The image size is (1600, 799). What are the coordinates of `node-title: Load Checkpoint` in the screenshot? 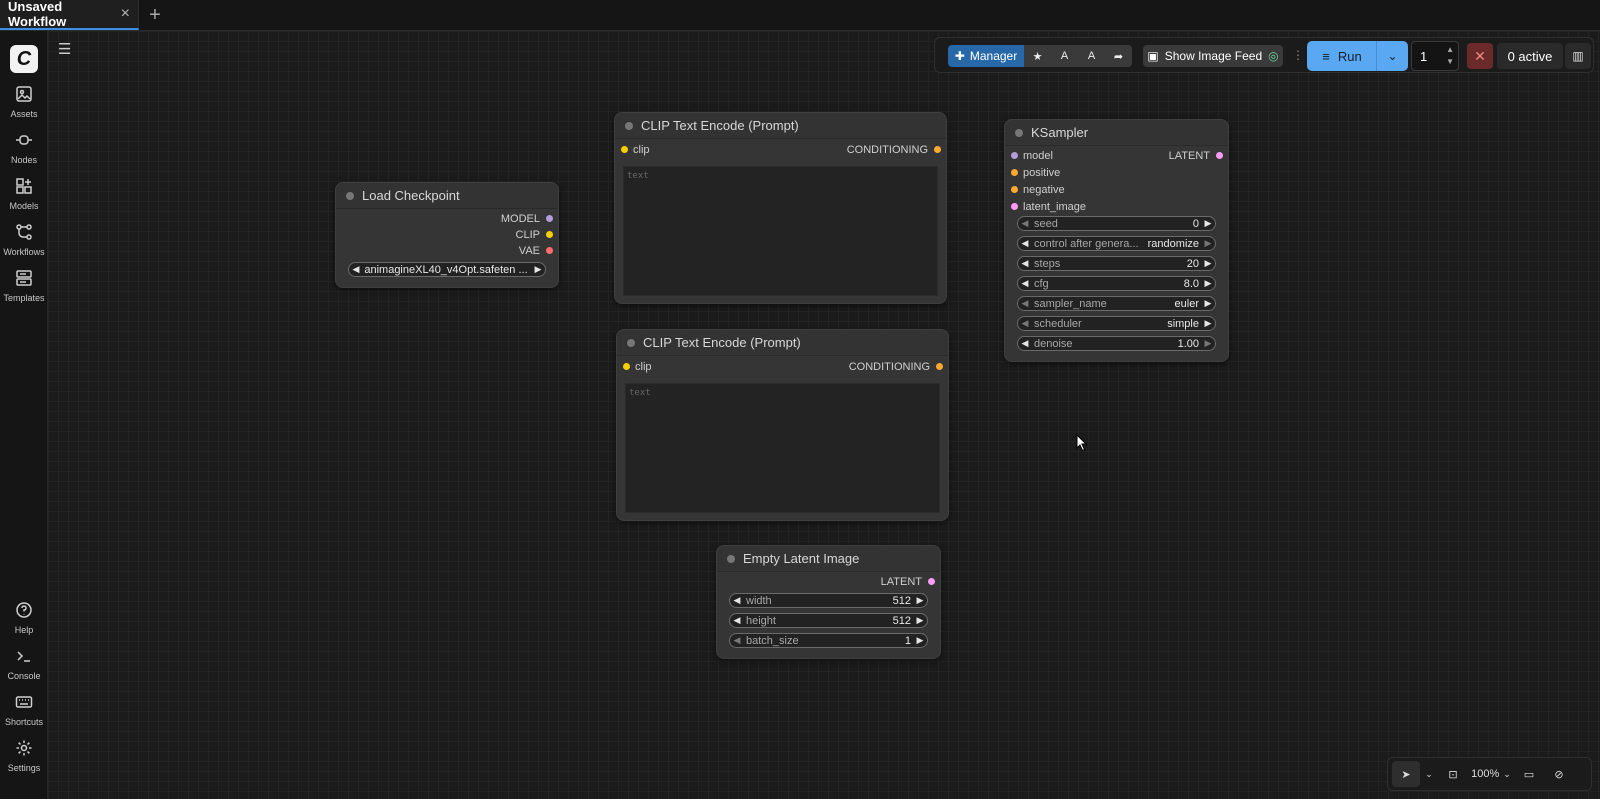 It's located at (447, 196).